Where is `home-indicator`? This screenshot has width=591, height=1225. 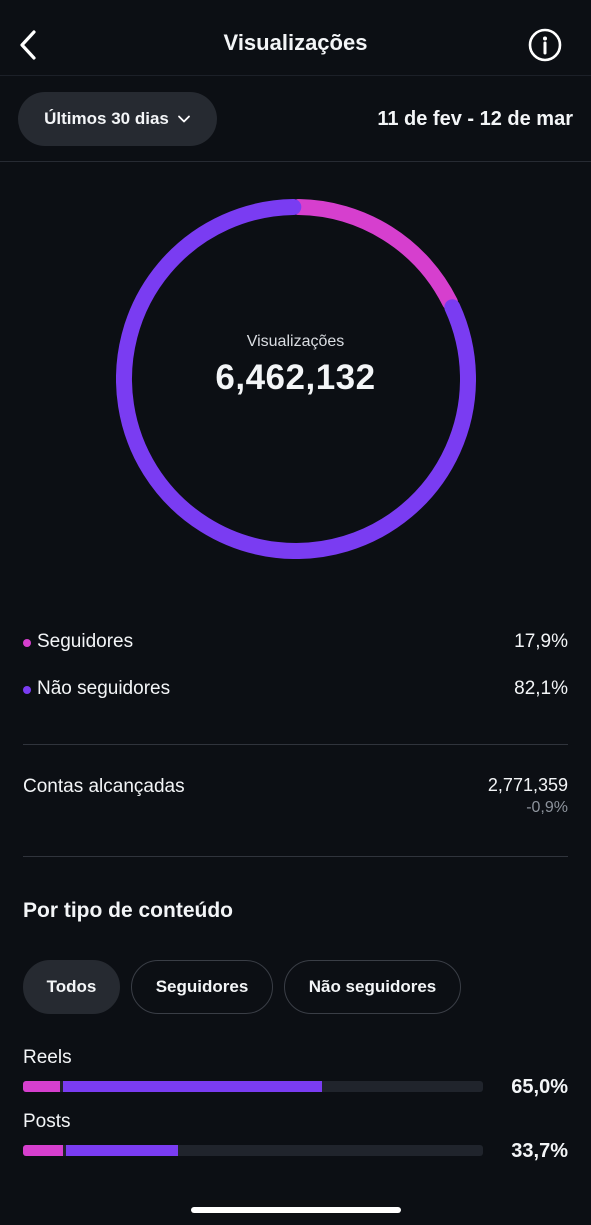 home-indicator is located at coordinates (296, 1210).